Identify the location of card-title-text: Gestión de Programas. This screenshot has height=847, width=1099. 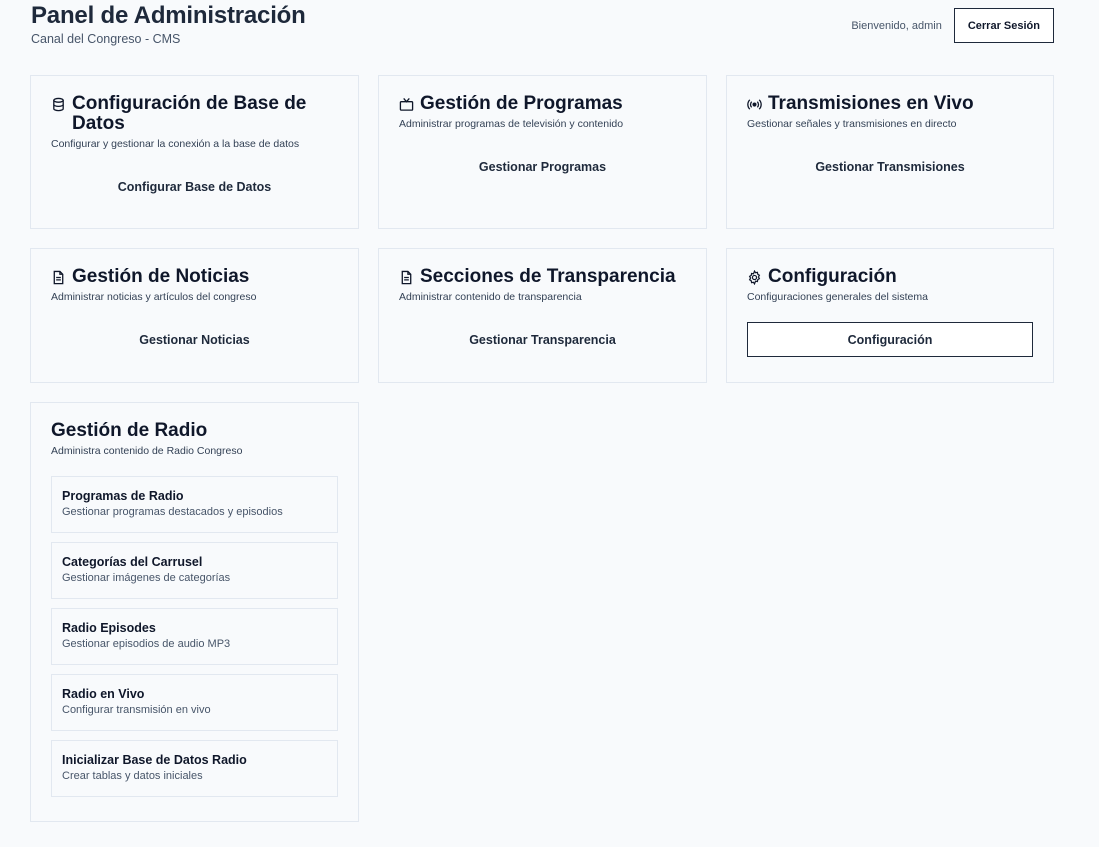
(521, 103).